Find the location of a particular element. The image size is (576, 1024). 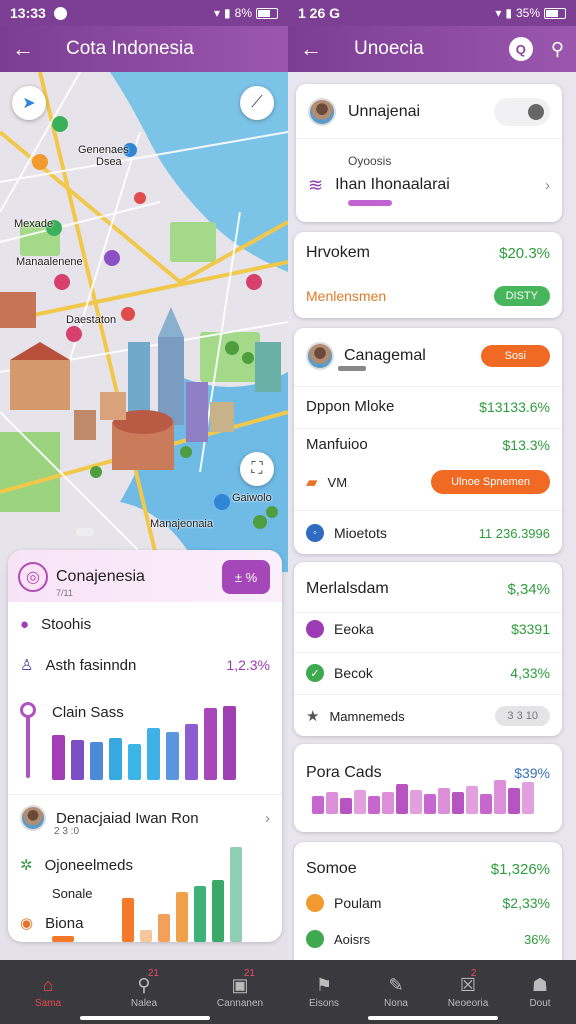

notification-dot-icon is located at coordinates (60, 13).